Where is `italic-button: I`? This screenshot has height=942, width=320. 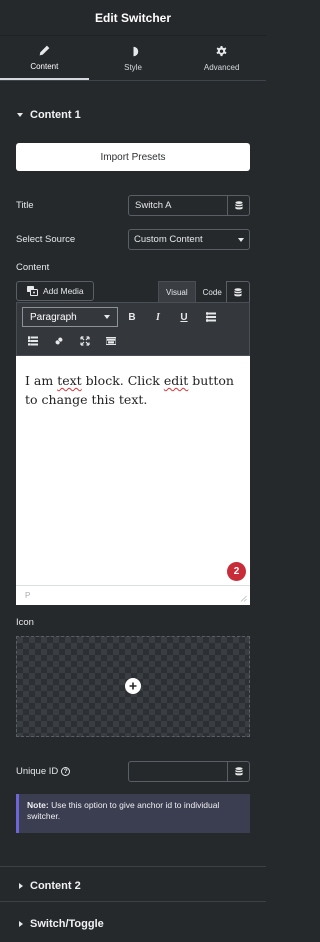
italic-button: I is located at coordinates (158, 317).